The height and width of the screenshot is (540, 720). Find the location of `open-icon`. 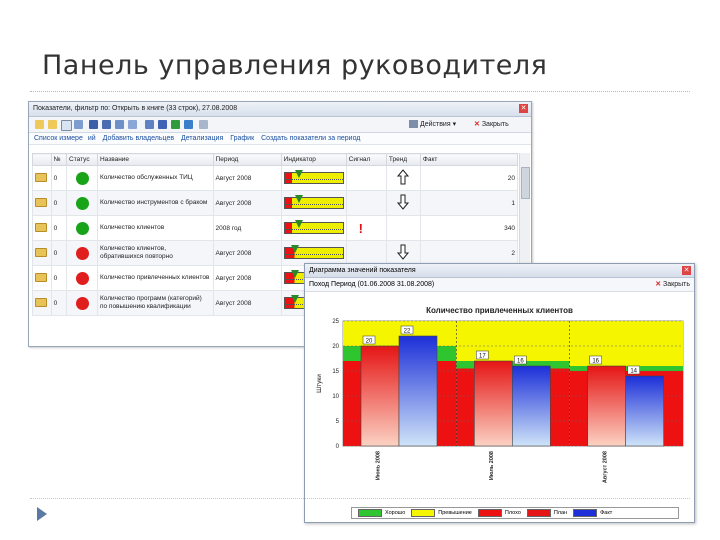

open-icon is located at coordinates (52, 124).